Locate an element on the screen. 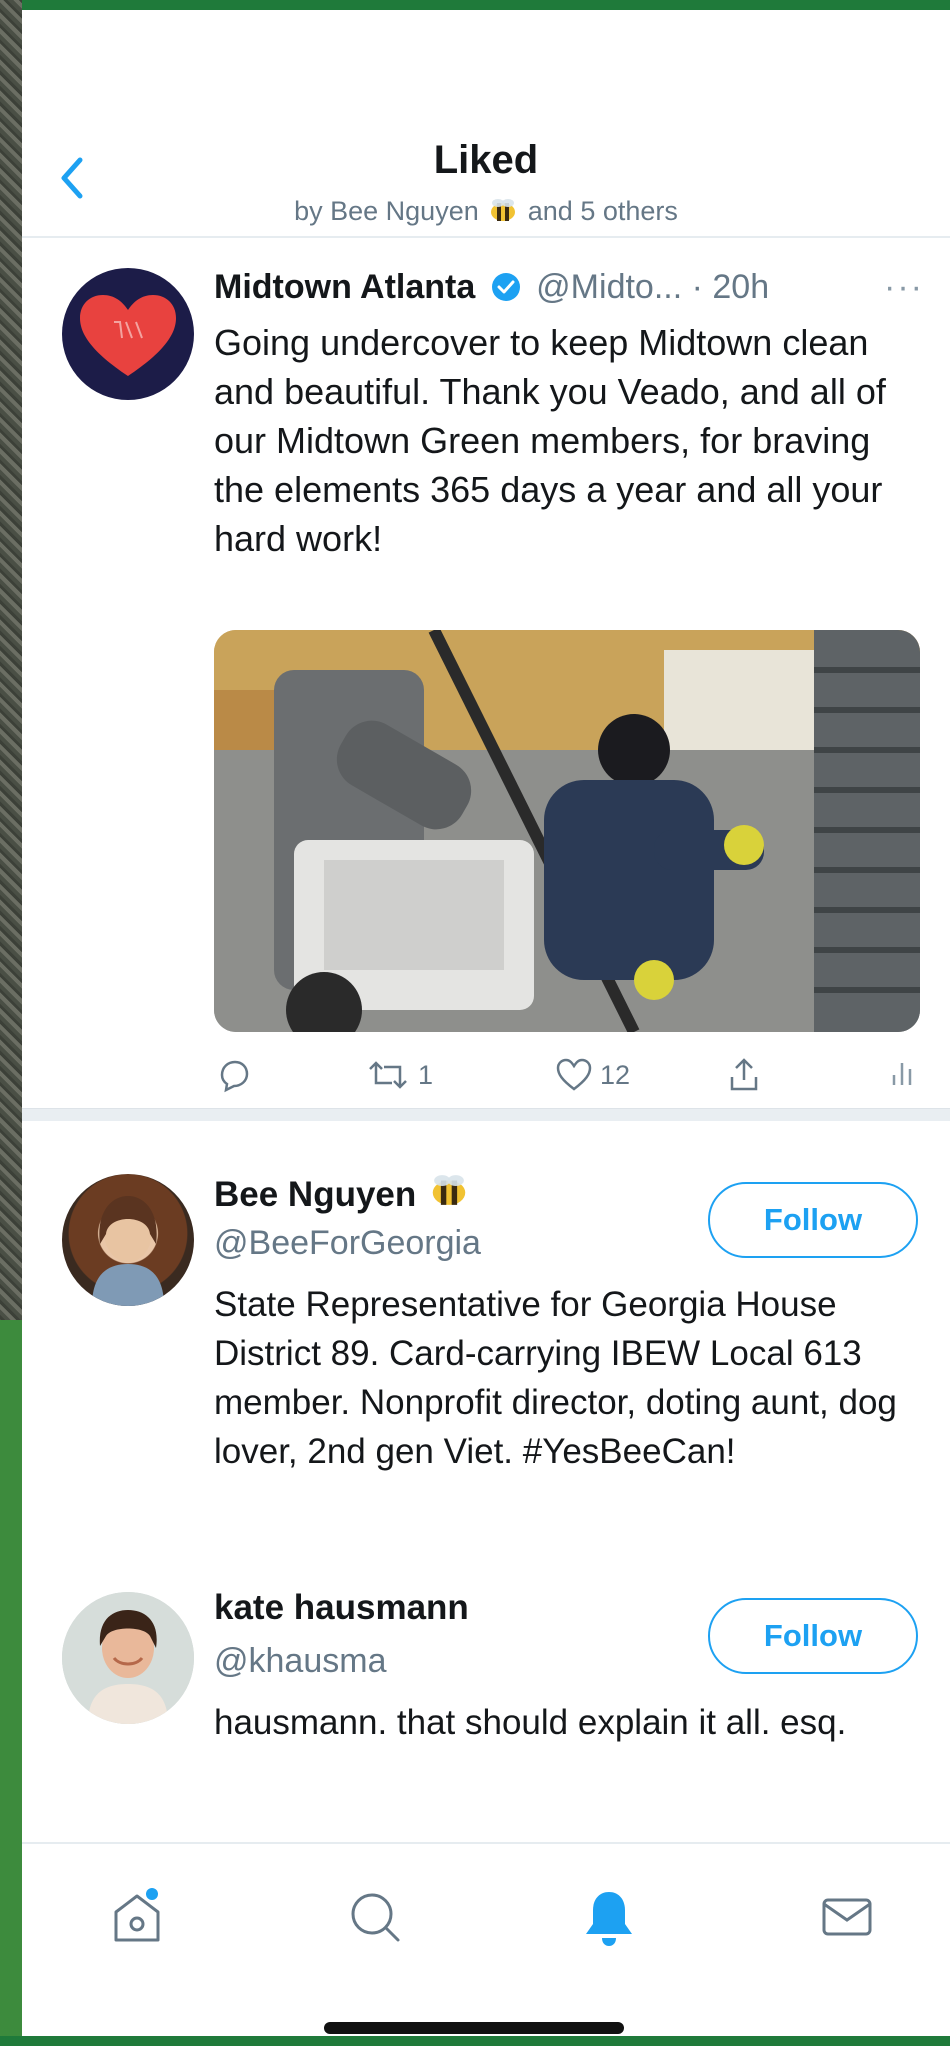 The image size is (950, 2046). tweet-header: Midtown Atlanta @Midto... · 20h ··· is located at coordinates (574, 292).